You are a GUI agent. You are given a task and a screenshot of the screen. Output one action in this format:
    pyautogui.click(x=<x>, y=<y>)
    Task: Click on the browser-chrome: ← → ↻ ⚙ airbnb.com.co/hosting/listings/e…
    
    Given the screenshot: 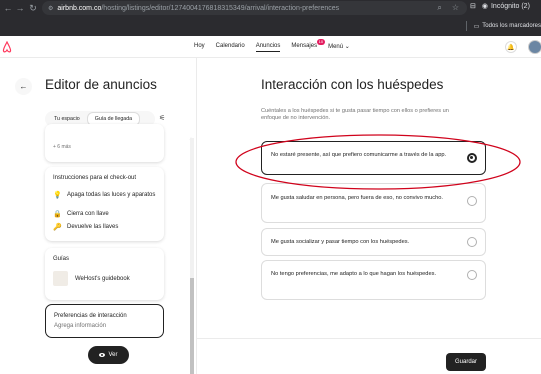 What is the action you would take?
    pyautogui.click(x=270, y=18)
    